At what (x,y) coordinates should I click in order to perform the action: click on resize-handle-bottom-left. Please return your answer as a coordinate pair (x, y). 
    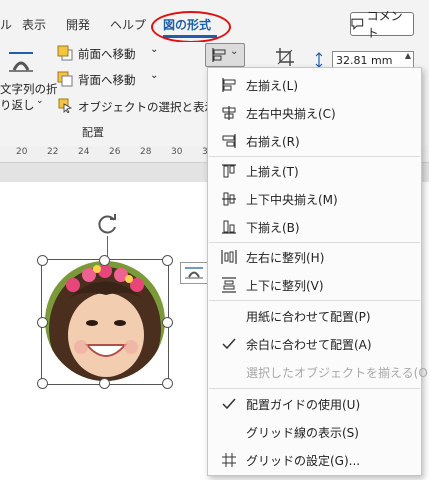
    Looking at the image, I should click on (42, 383).